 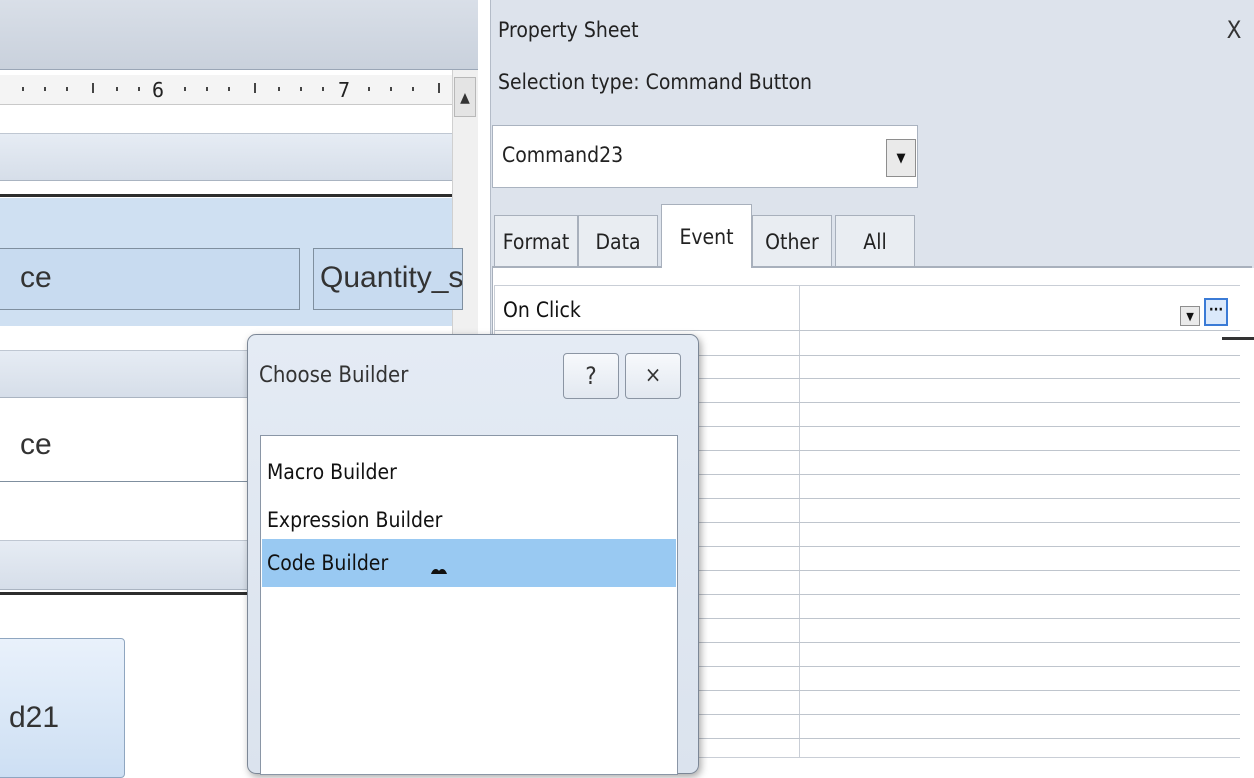 I want to click on property-sheet-title: Property Sheet, so click(x=568, y=30).